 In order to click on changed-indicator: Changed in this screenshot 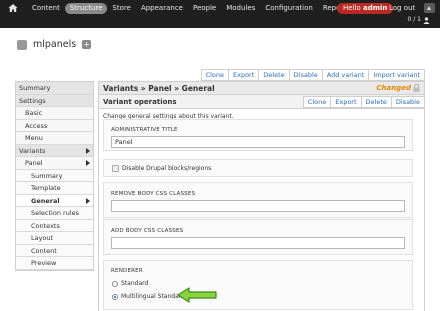, I will do `click(398, 88)`.